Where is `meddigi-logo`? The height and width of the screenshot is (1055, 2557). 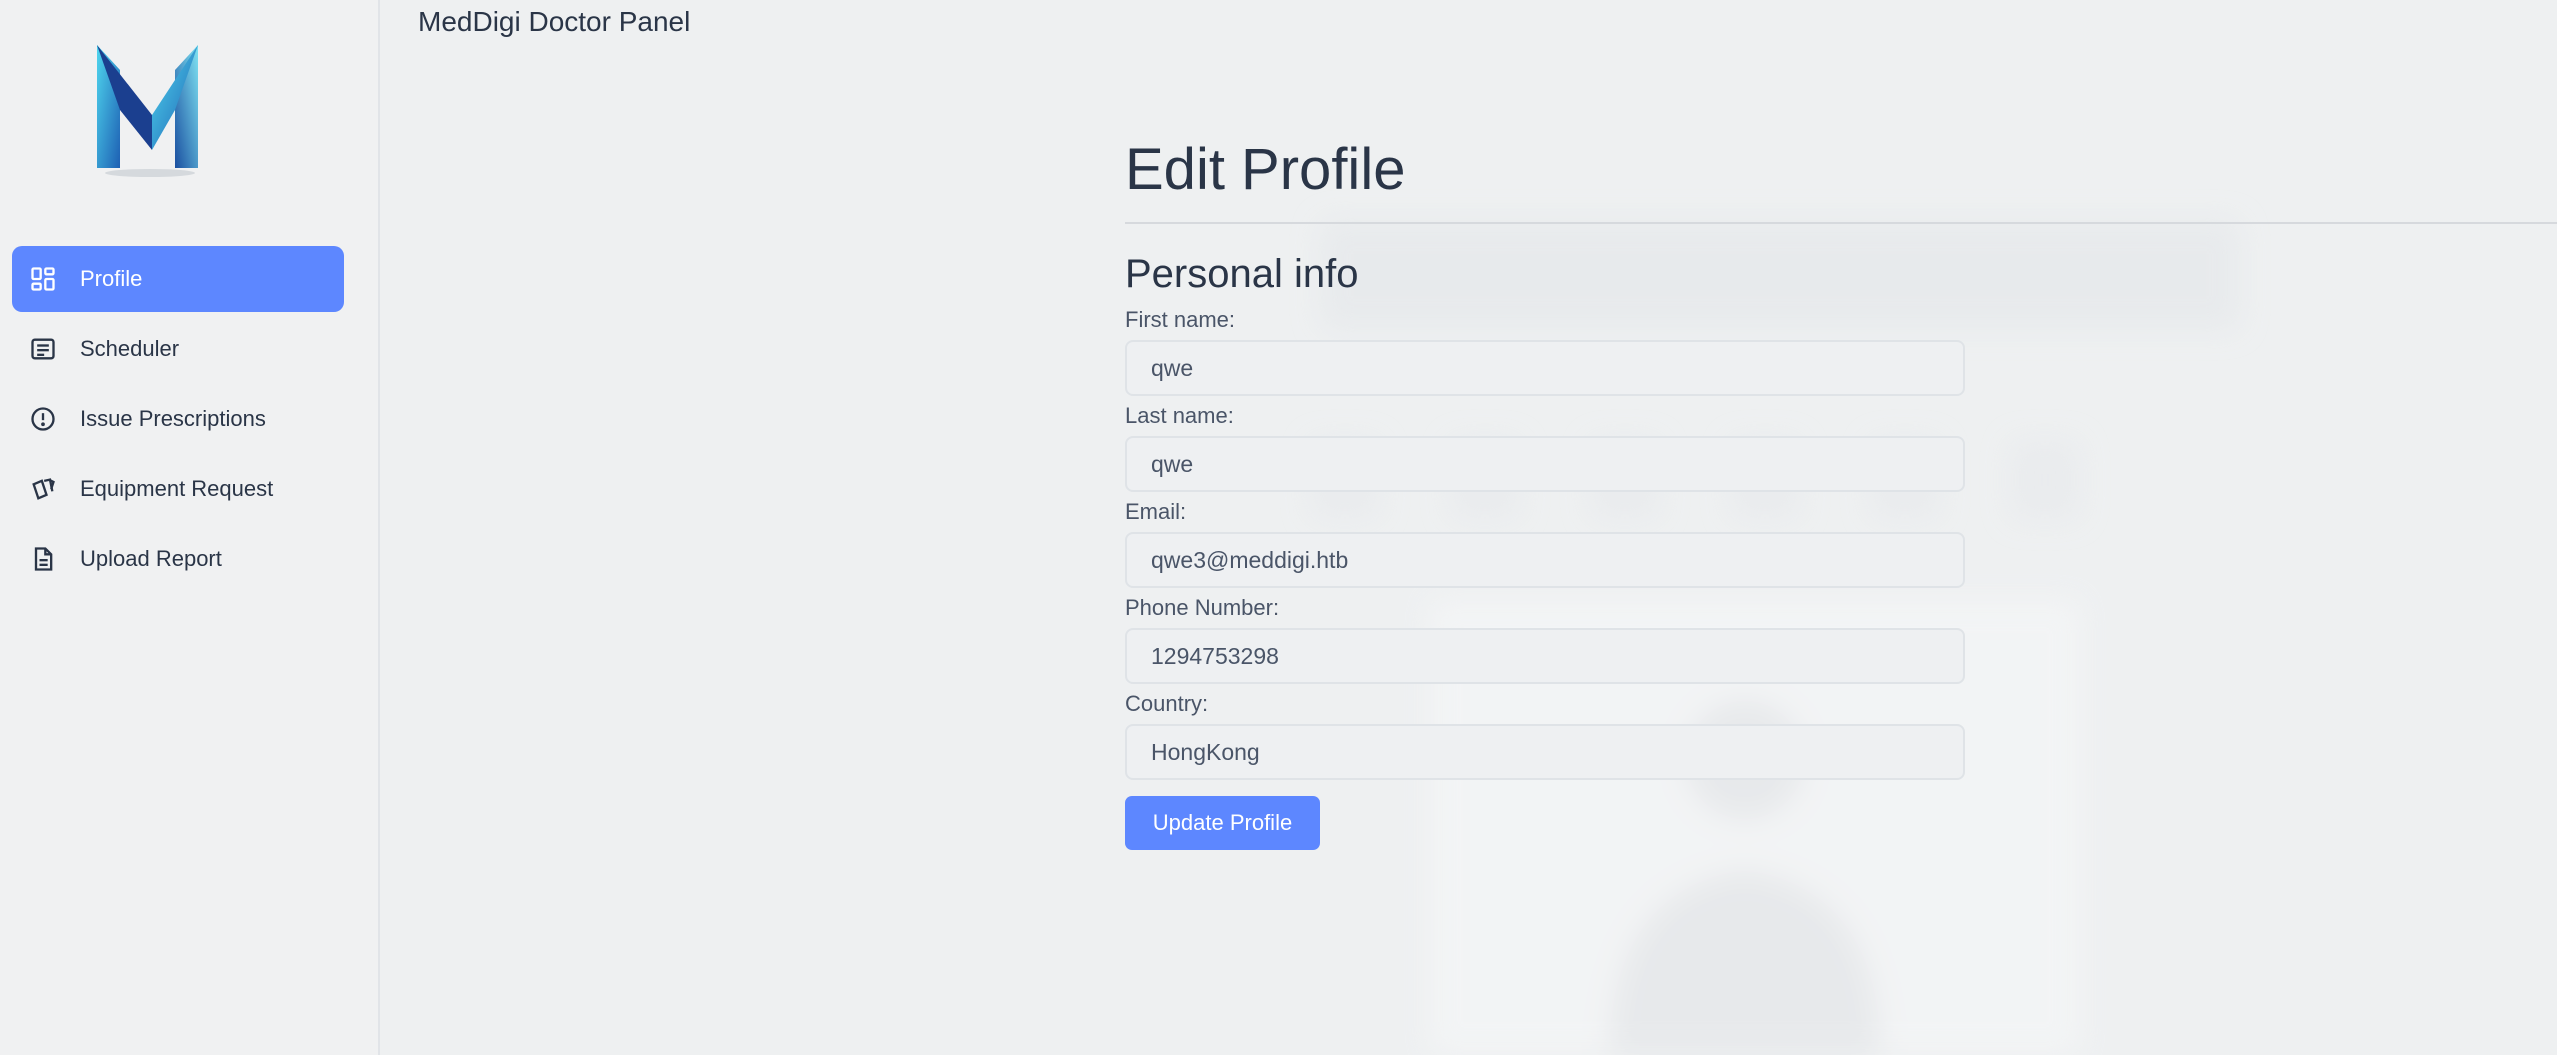
meddigi-logo is located at coordinates (147, 111).